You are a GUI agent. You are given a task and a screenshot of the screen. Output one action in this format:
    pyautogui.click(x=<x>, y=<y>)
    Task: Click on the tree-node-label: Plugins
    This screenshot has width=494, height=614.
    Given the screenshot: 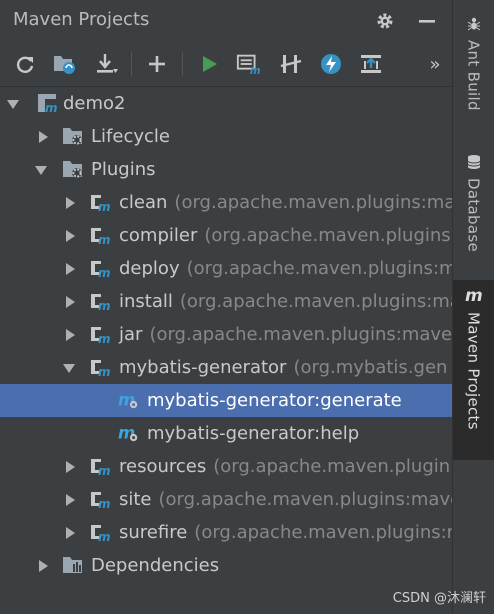 What is the action you would take?
    pyautogui.click(x=123, y=169)
    